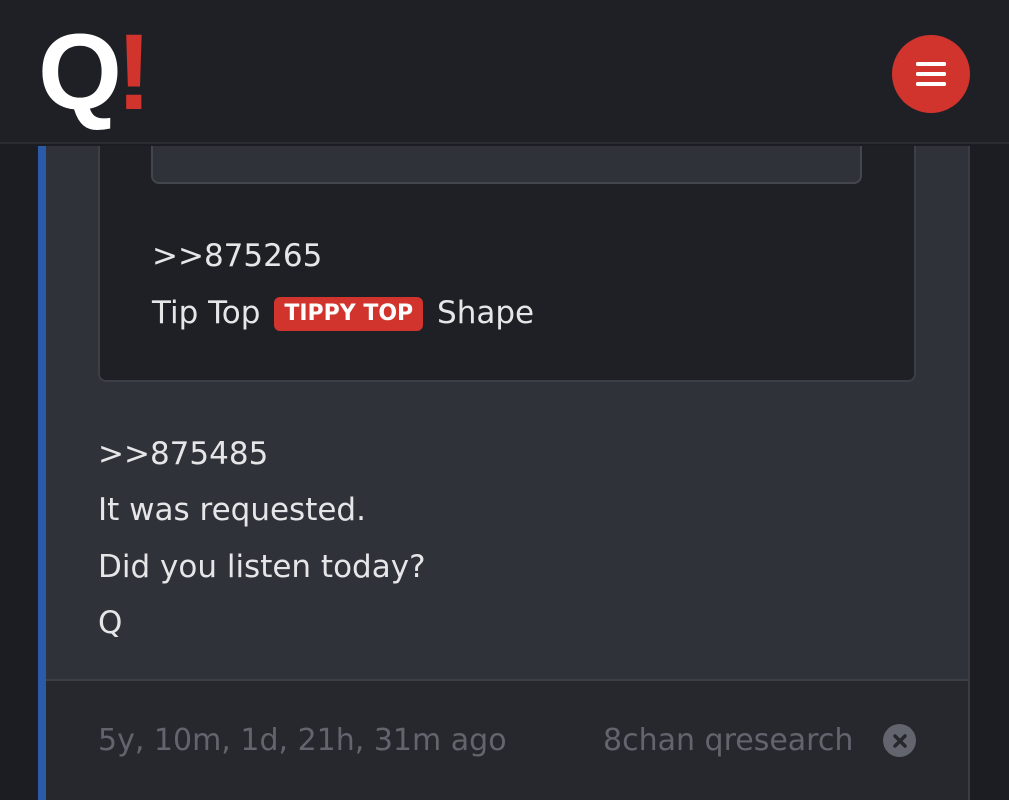 This screenshot has height=800, width=1009. What do you see at coordinates (110, 623) in the screenshot?
I see `post-signature: Q` at bounding box center [110, 623].